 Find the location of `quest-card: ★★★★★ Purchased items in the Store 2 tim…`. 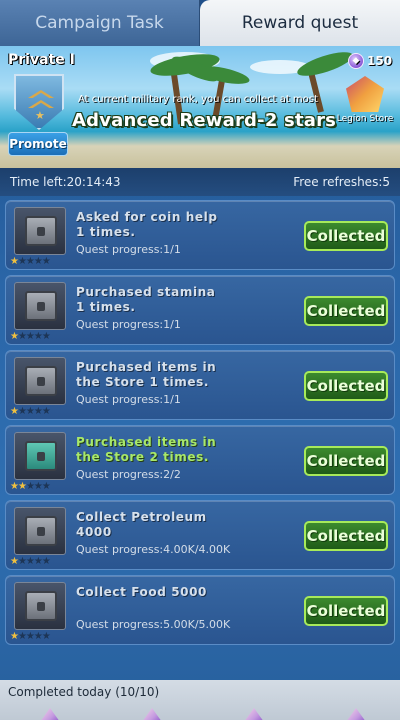

quest-card: ★★★★★ Purchased items in the Store 2 tim… is located at coordinates (200, 460).